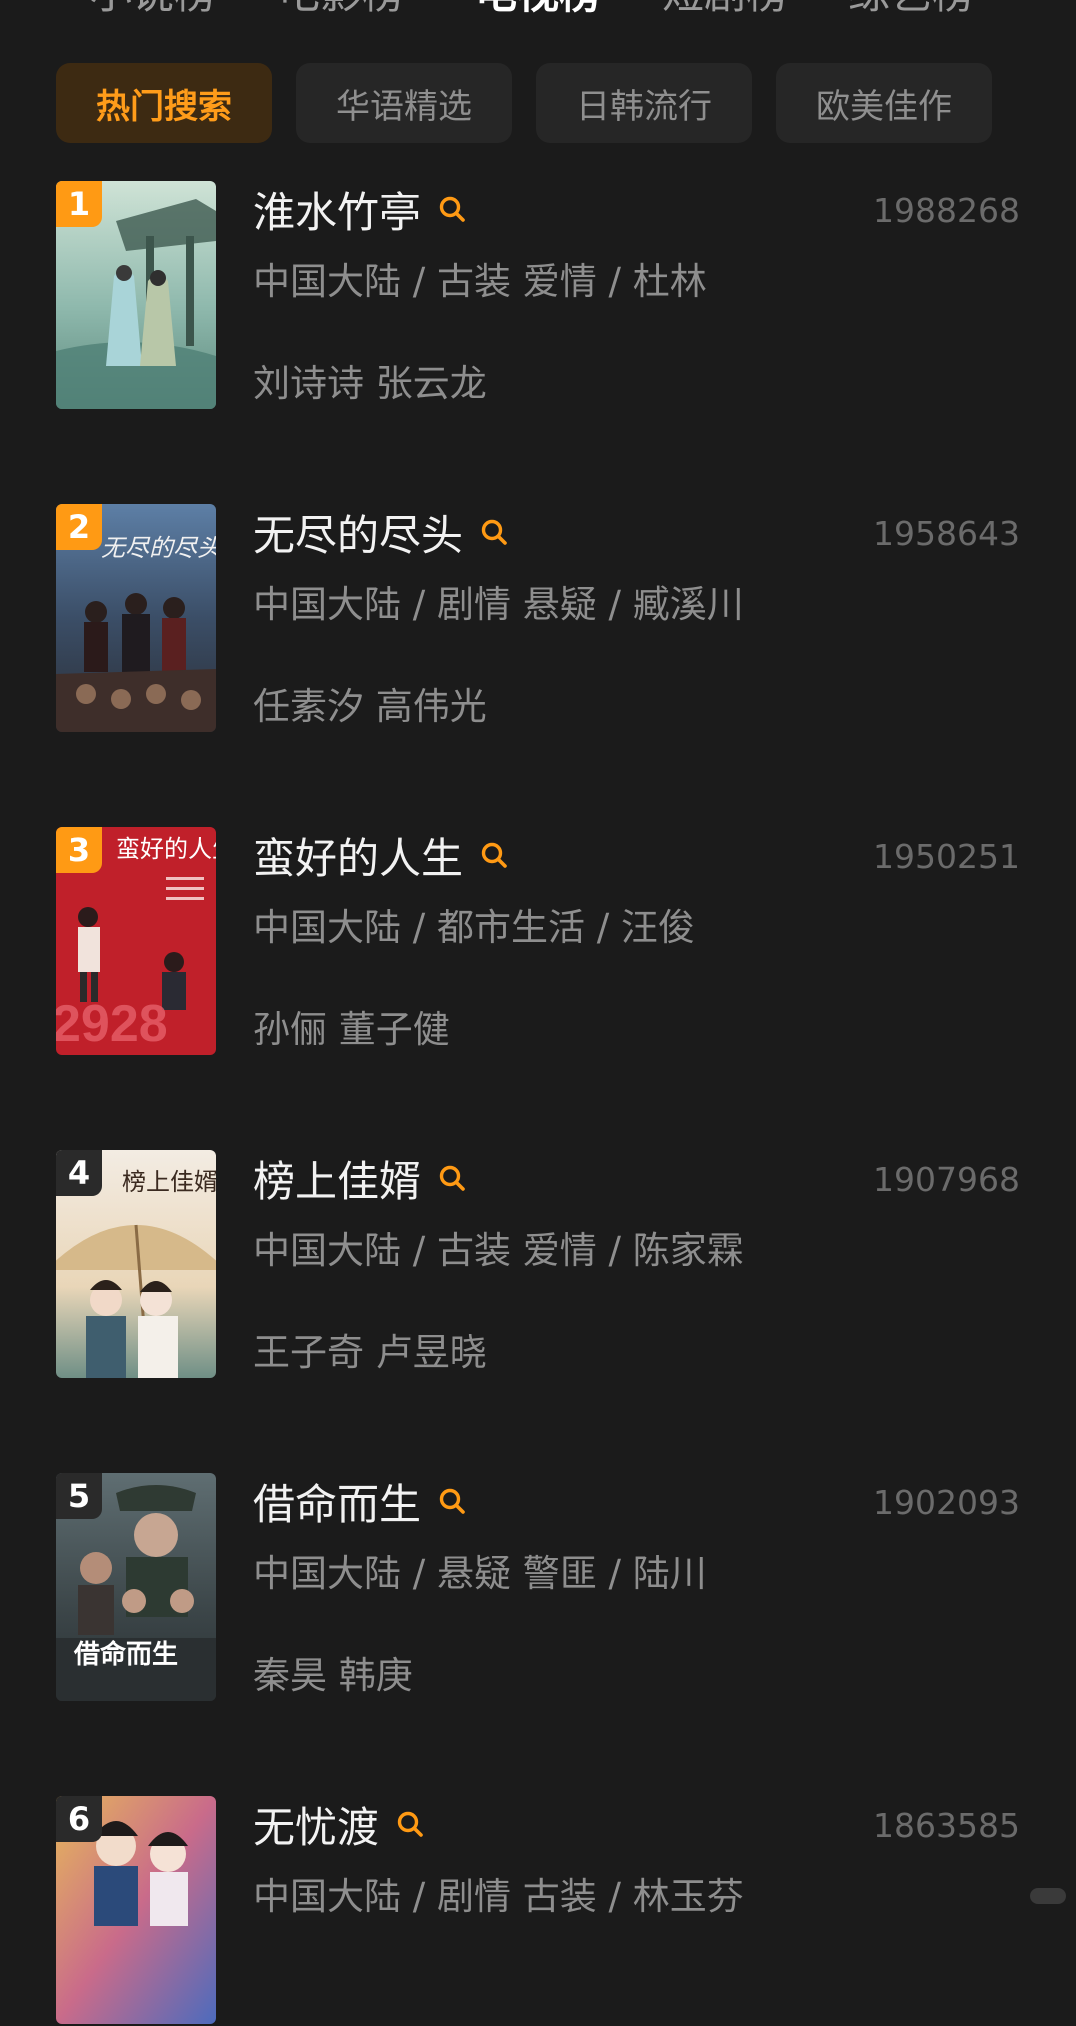  I want to click on poster-image: 榜上佳婿 4, so click(136, 1264).